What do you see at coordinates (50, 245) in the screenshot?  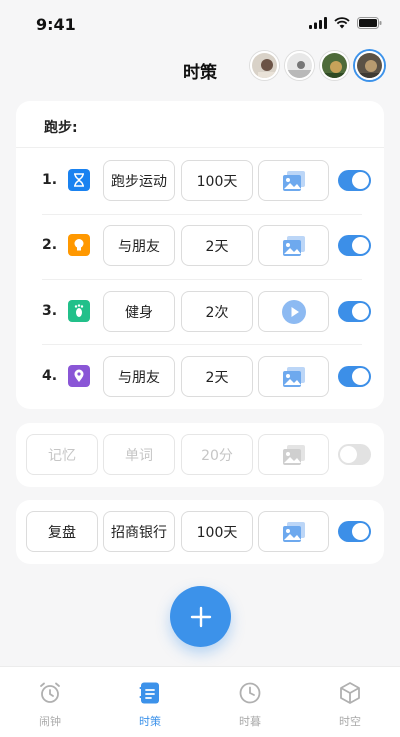 I see `row-number: 2.` at bounding box center [50, 245].